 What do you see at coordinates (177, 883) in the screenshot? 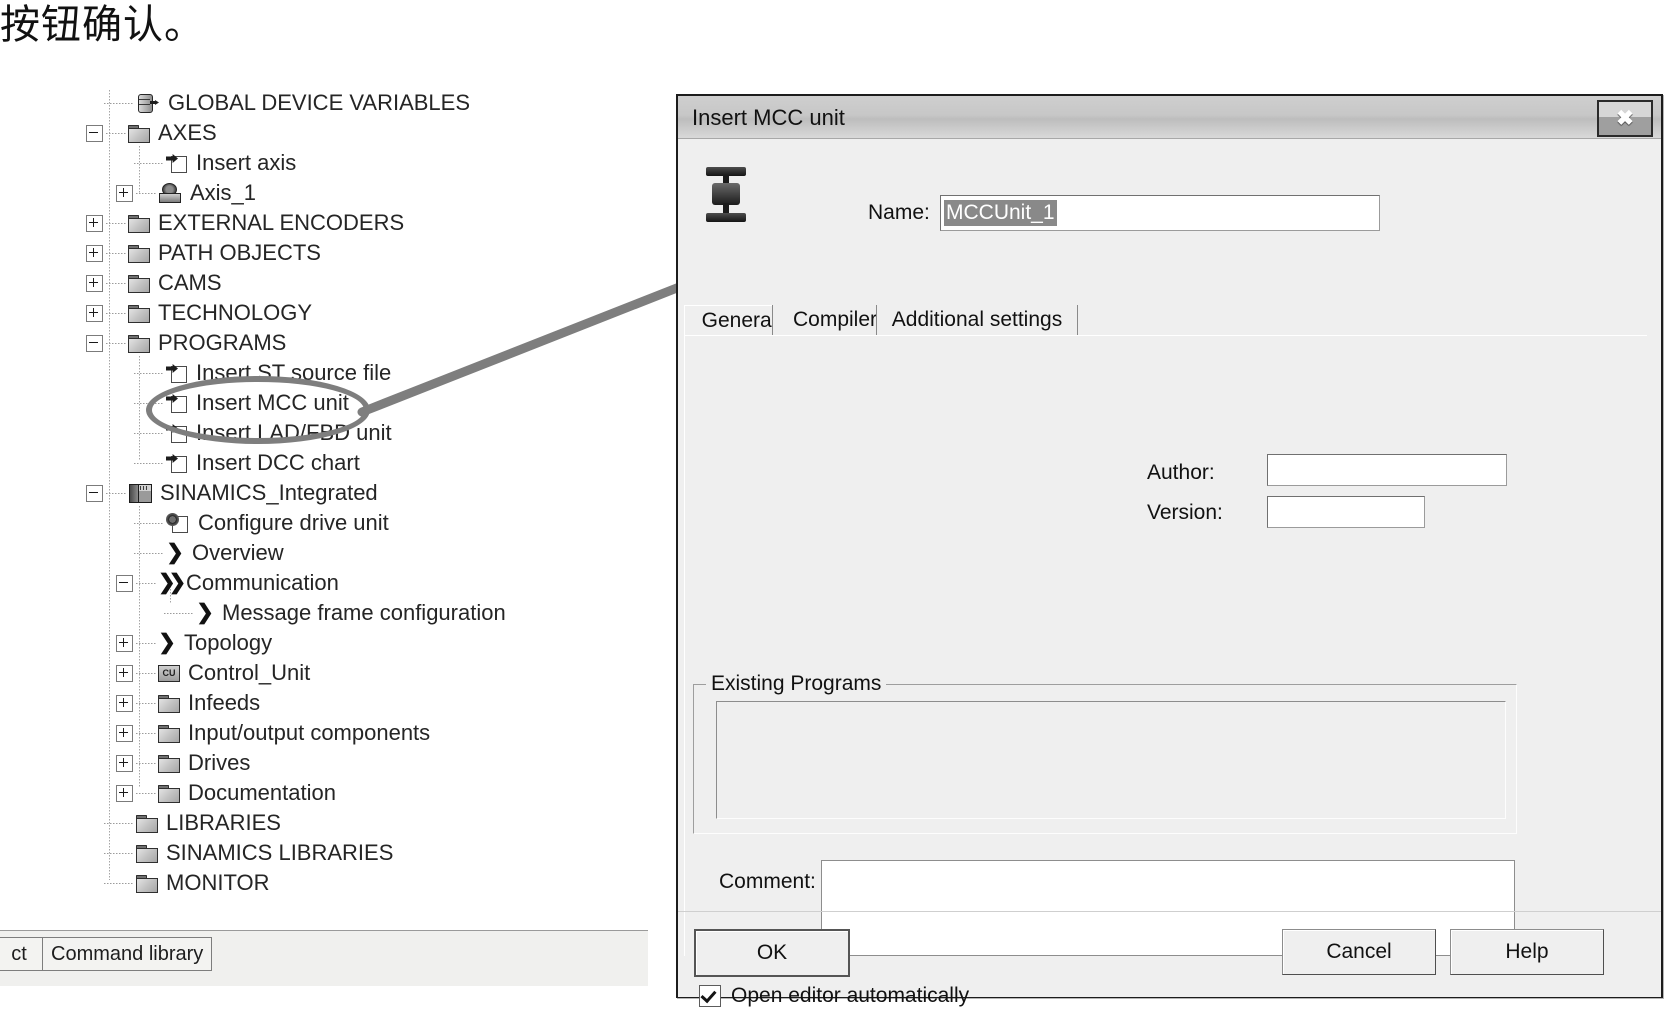
I see `tree-item-monitor: MONITOR` at bounding box center [177, 883].